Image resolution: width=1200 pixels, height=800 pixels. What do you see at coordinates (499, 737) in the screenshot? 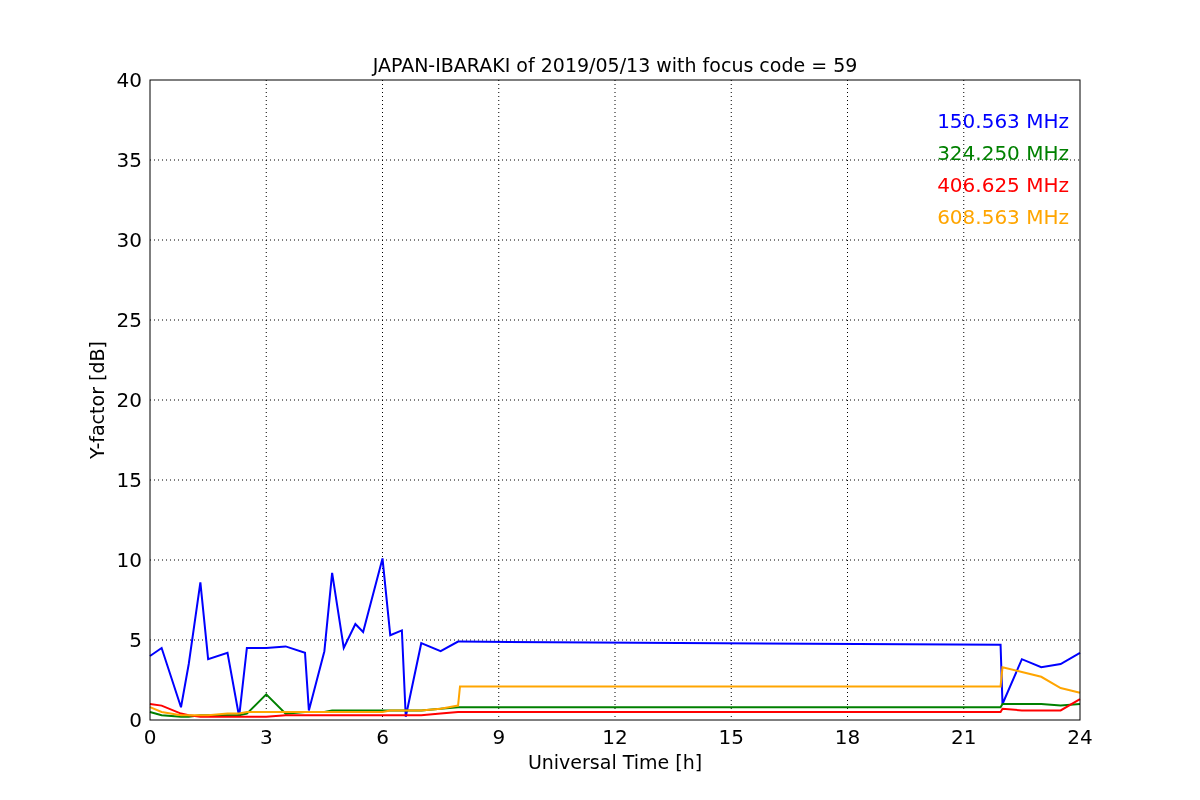
I see `x-tick-label: 9` at bounding box center [499, 737].